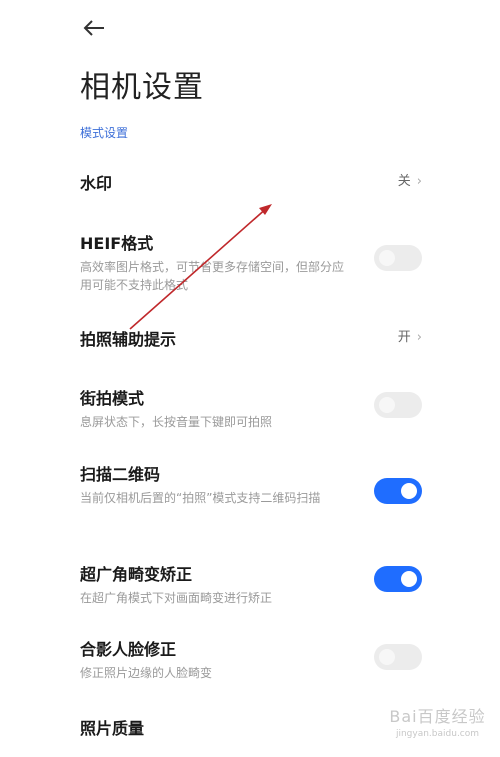 The image size is (500, 757). What do you see at coordinates (104, 133) in the screenshot?
I see `section-header: 模式设置` at bounding box center [104, 133].